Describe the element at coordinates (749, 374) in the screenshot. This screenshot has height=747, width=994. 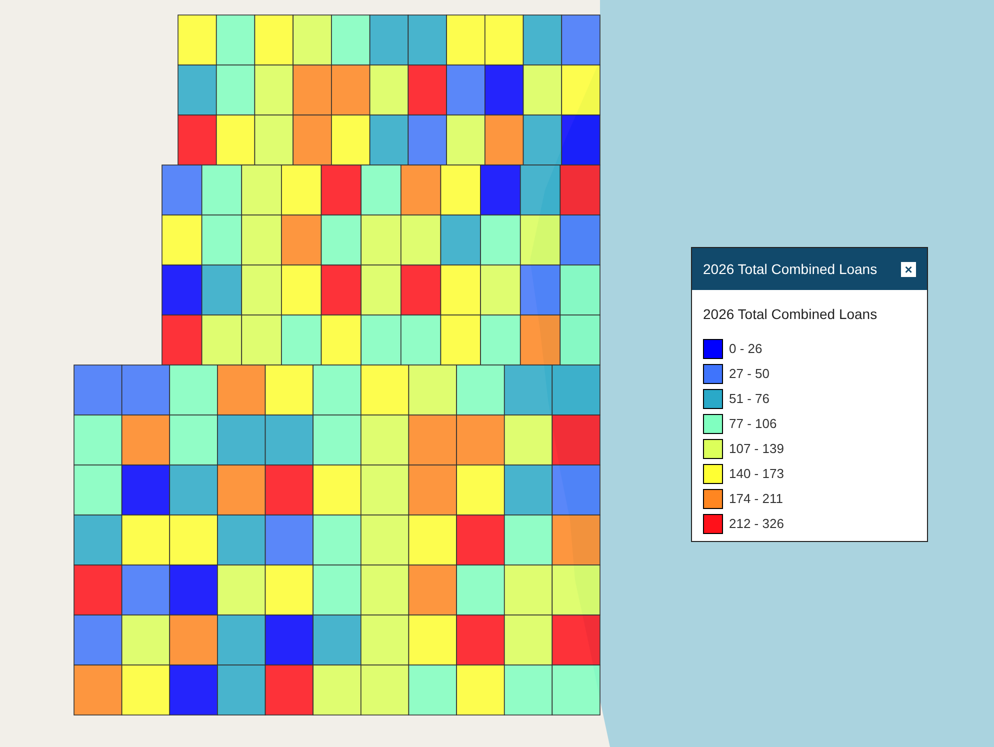
I see `legend-label: 27 - 50` at that location.